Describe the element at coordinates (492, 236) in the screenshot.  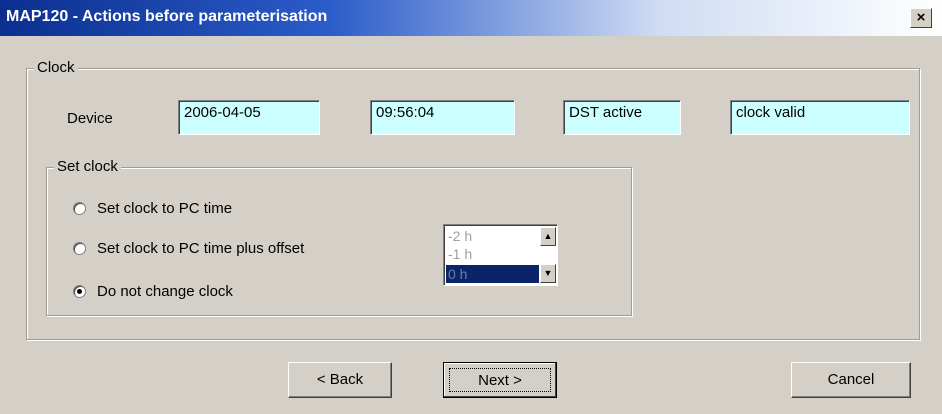
I see `offset-option: -2 h` at that location.